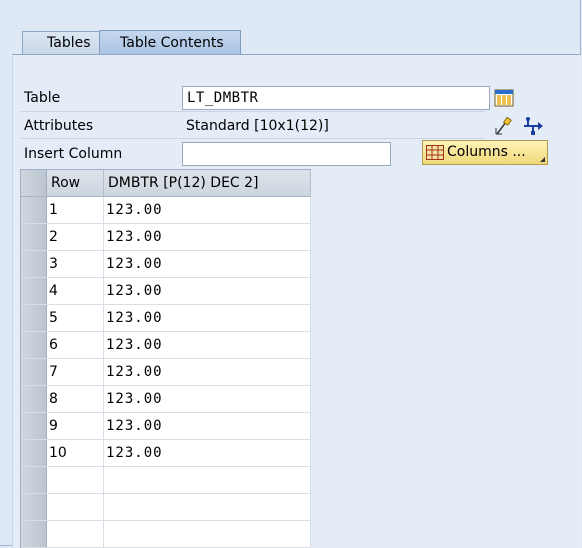  What do you see at coordinates (59, 126) in the screenshot?
I see `attributes-label: Attributes` at bounding box center [59, 126].